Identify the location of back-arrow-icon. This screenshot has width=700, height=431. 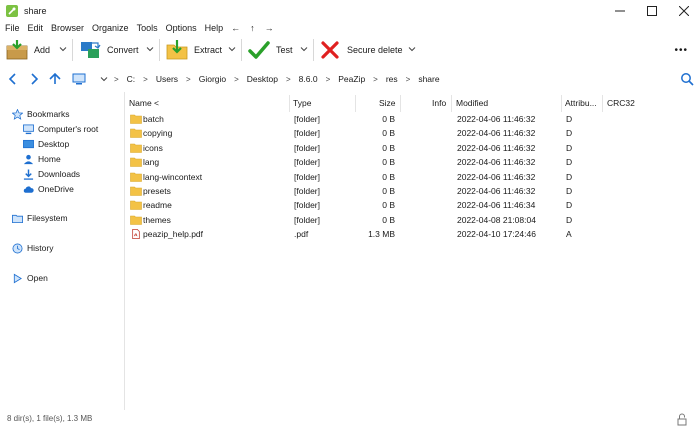
(13, 79).